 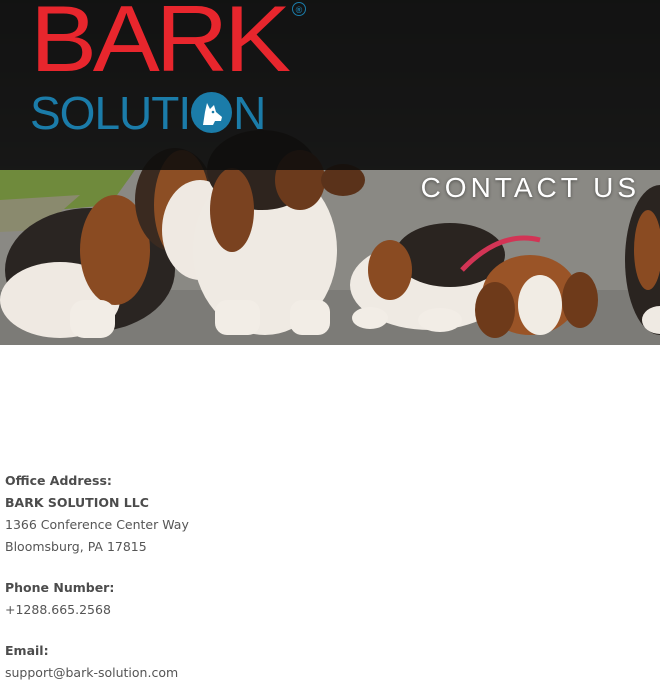 I want to click on phone-number-label: Phone Number:, so click(x=60, y=587).